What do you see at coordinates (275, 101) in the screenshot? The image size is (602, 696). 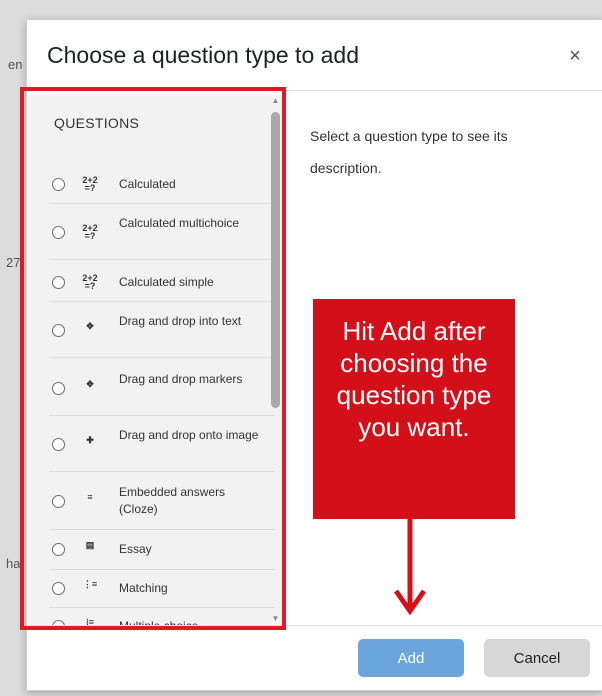 I see `scroll-up-arrow-icon: ▲` at bounding box center [275, 101].